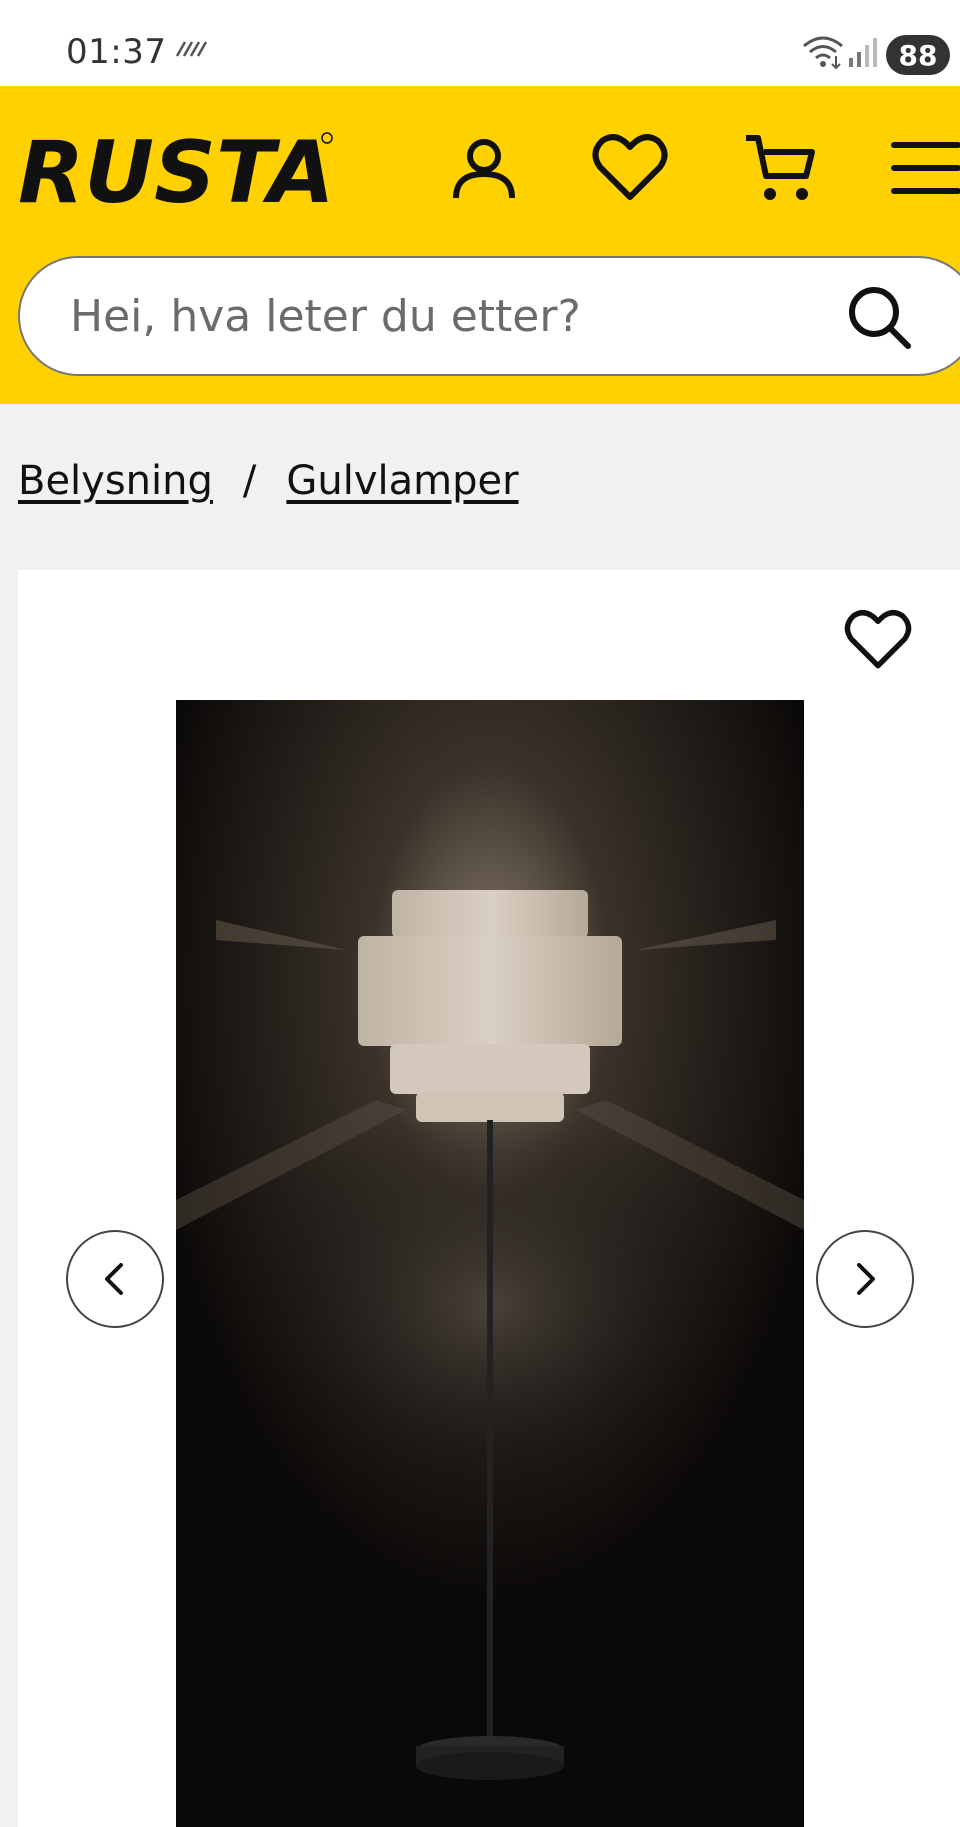 Image resolution: width=960 pixels, height=1827 pixels. I want to click on cart-button, so click(780, 168).